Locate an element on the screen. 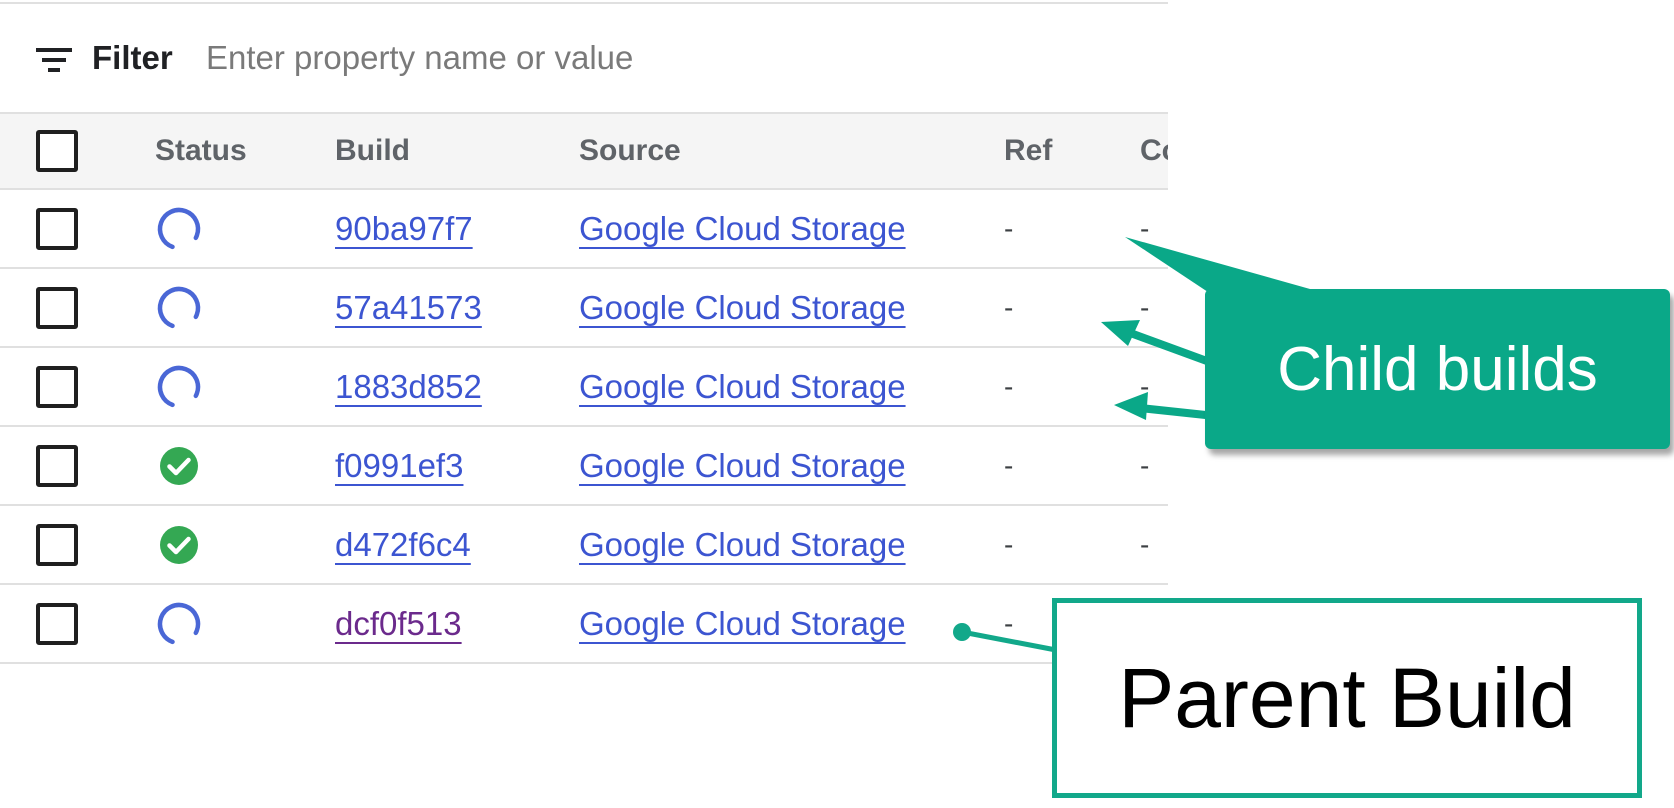  build-id-link: 1883d852 is located at coordinates (408, 387).